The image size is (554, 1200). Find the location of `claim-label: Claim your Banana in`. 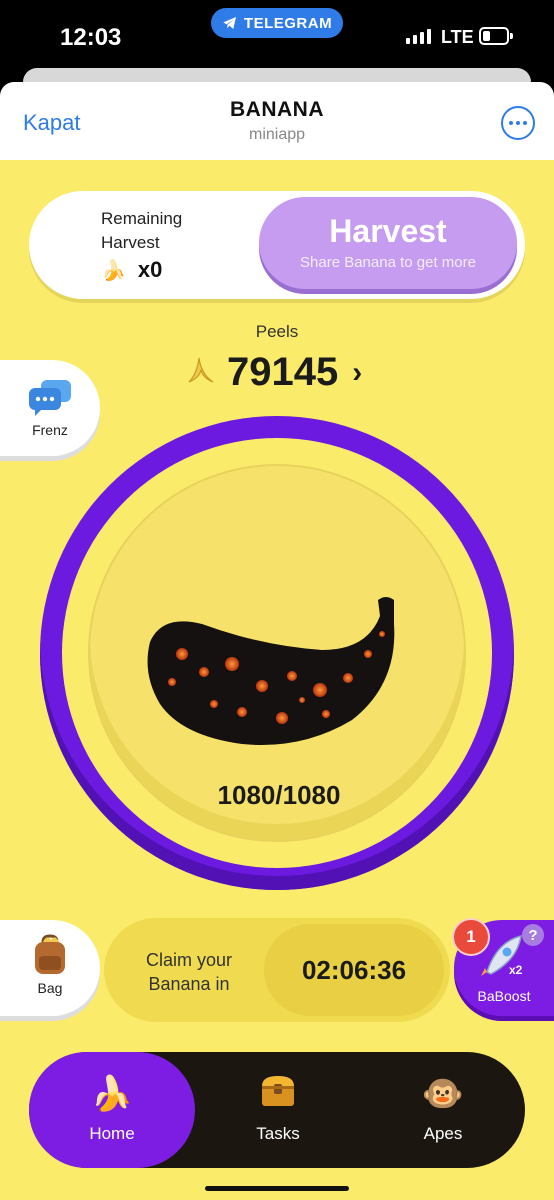

claim-label: Claim your Banana in is located at coordinates (189, 972).